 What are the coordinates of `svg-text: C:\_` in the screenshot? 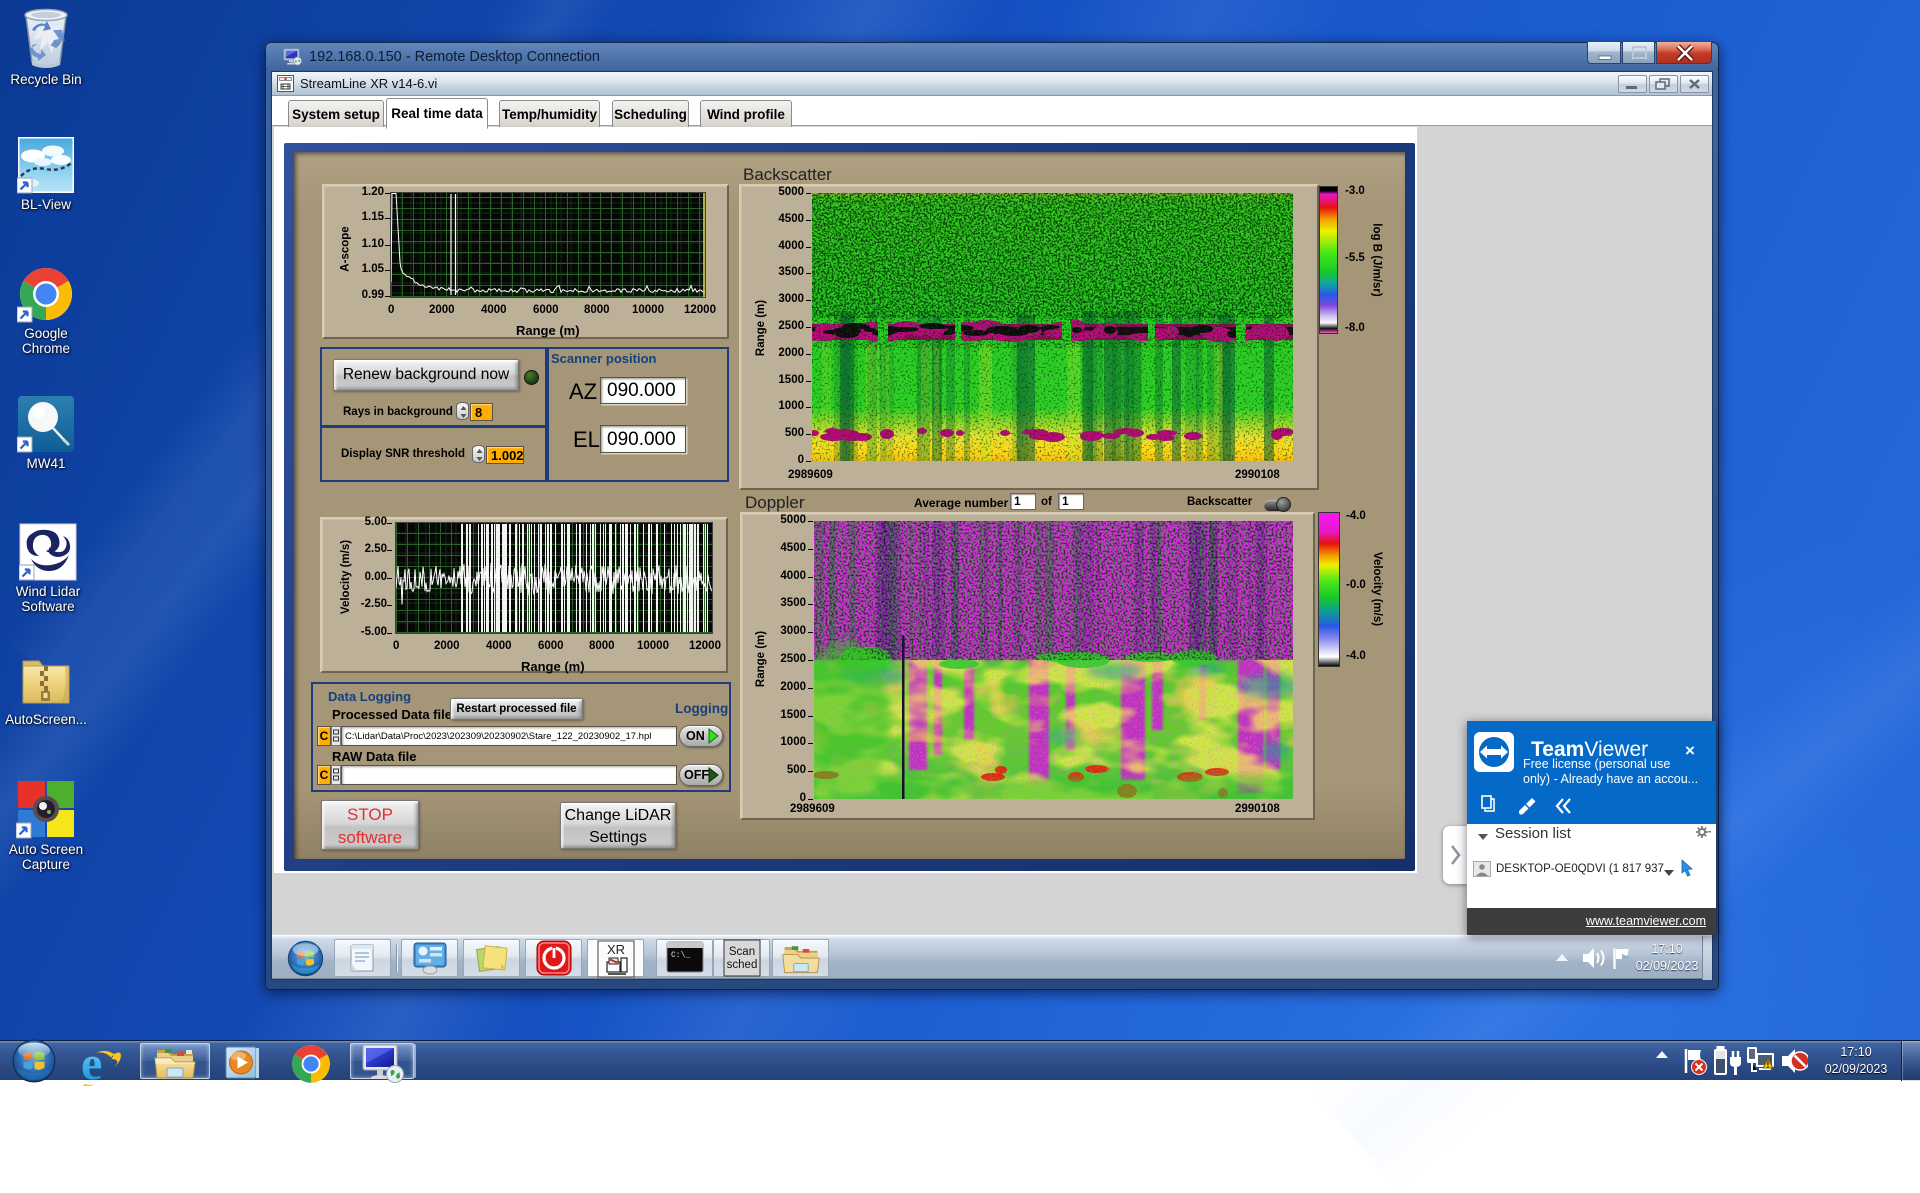 It's located at (680, 955).